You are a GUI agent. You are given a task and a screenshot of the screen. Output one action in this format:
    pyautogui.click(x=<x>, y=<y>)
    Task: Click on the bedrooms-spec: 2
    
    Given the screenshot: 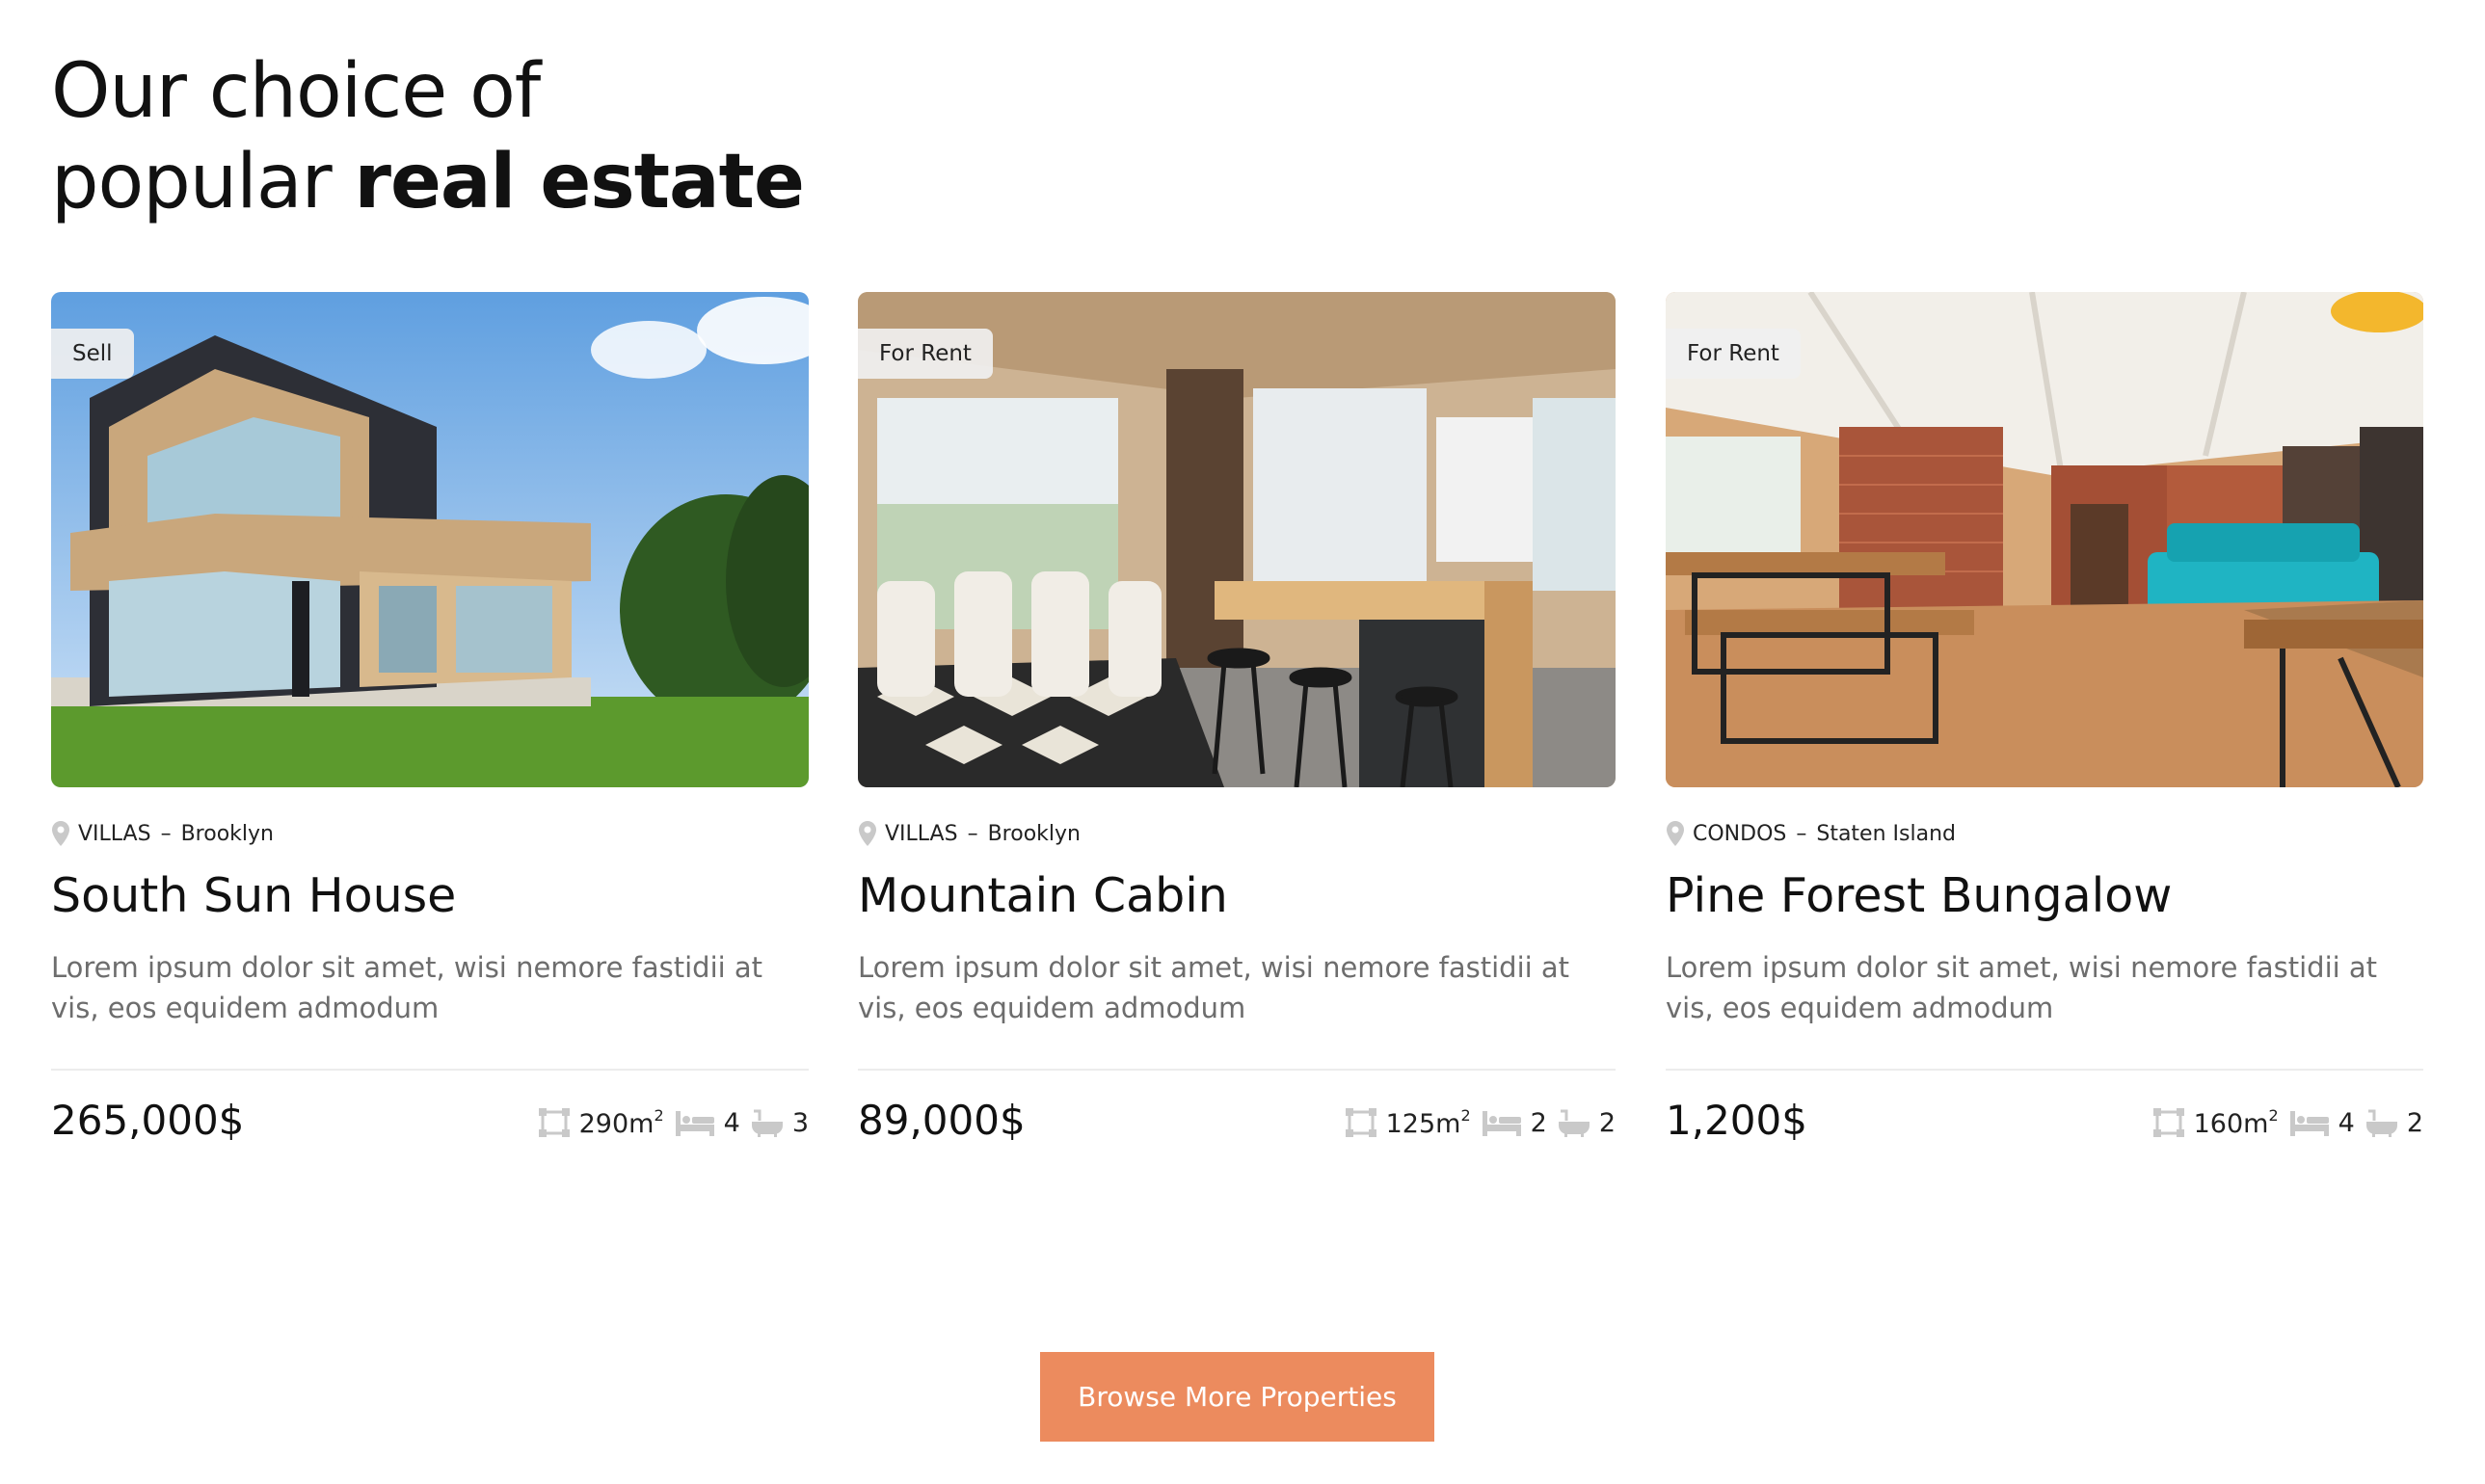 What is the action you would take?
    pyautogui.click(x=1514, y=1122)
    